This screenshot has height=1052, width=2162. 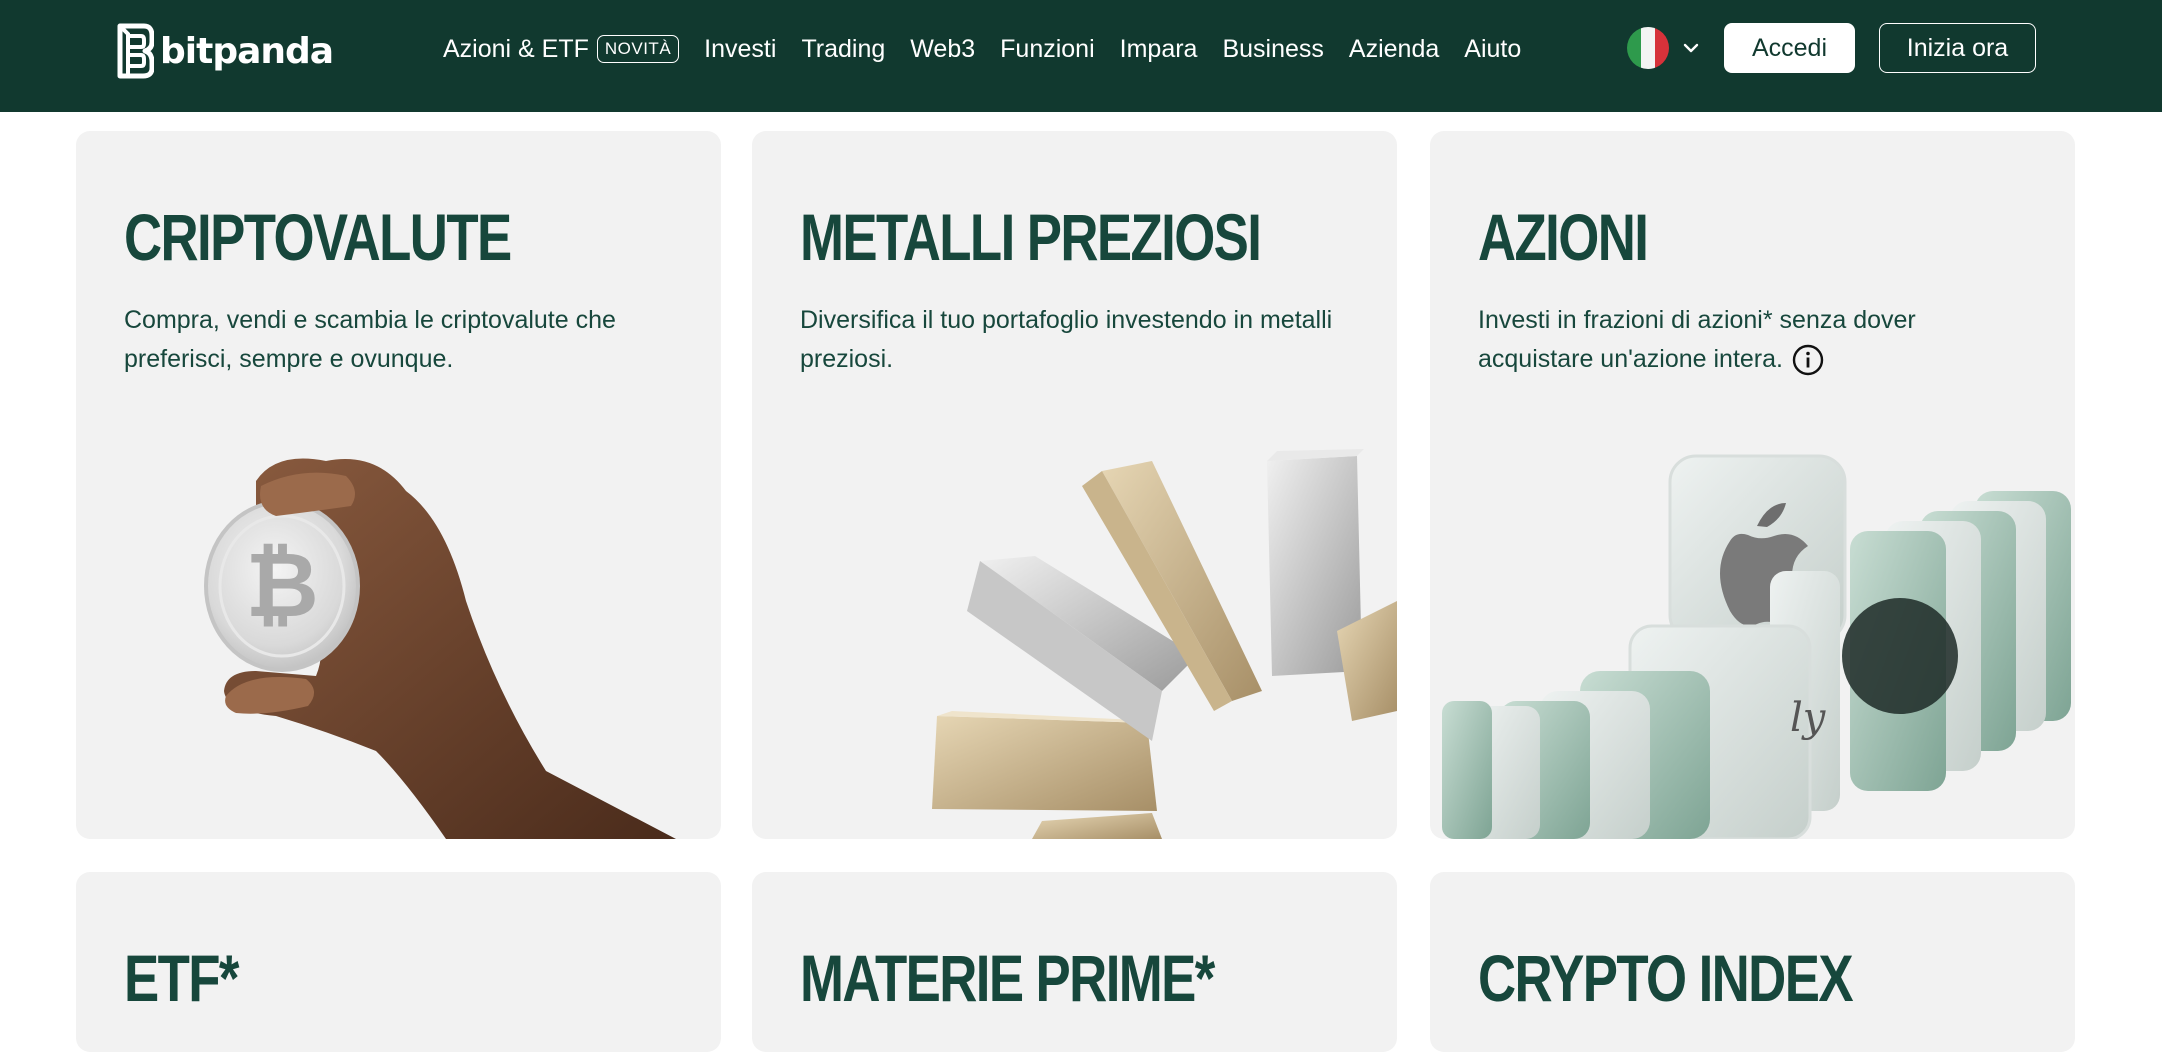 What do you see at coordinates (516, 48) in the screenshot?
I see `nav-item-label: Azioni & ETF` at bounding box center [516, 48].